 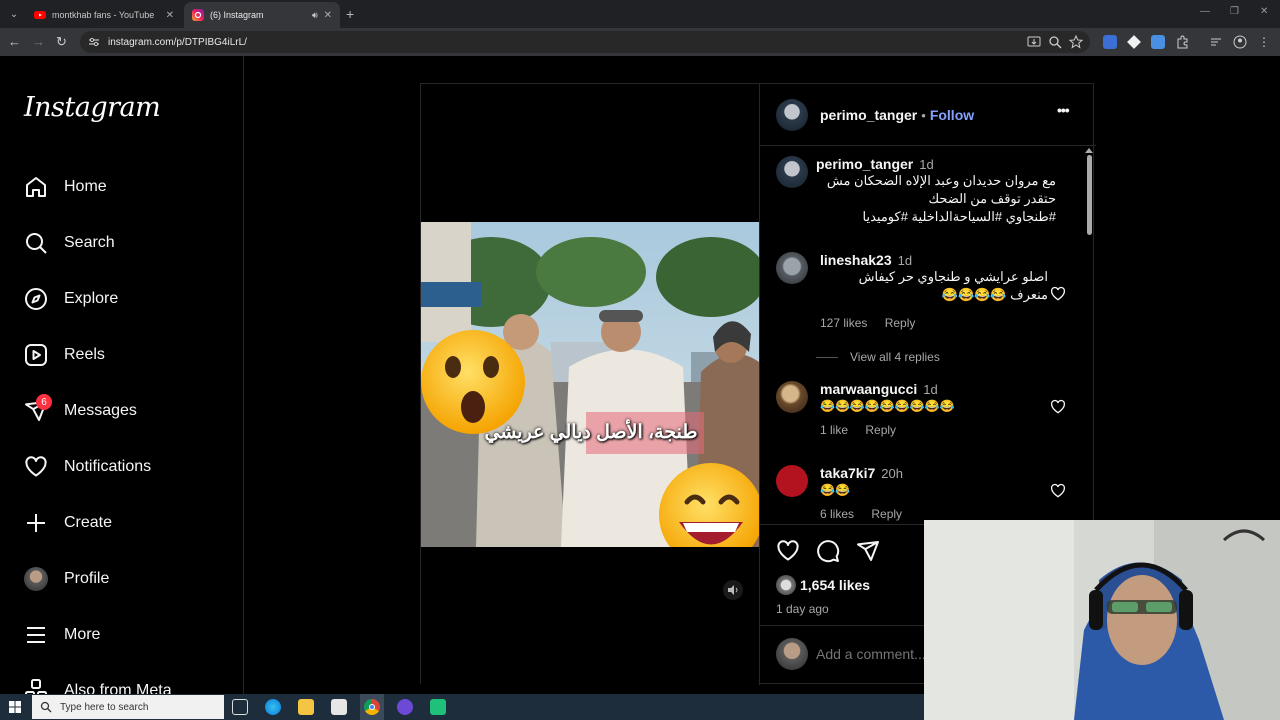 I want to click on comment-likes: 6 likes, so click(x=837, y=514).